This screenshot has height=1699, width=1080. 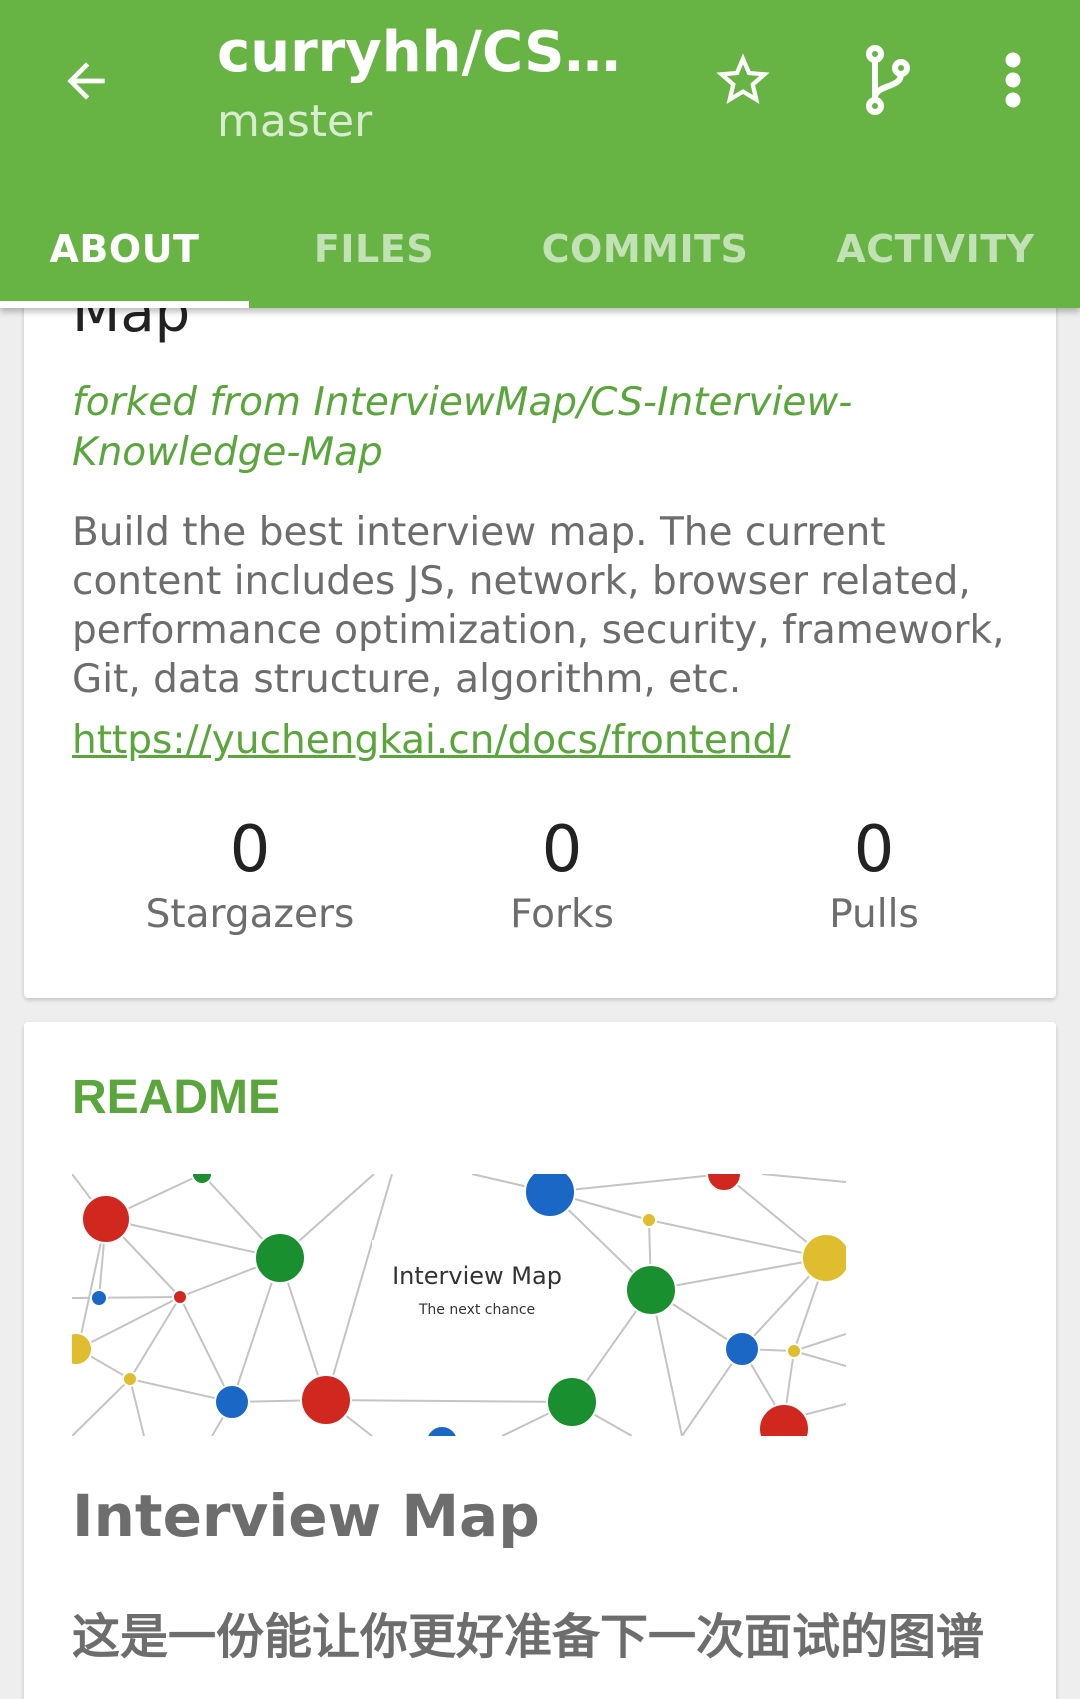 I want to click on repo-tabs: ABOUT FILES COMMITS ACTIVITY, so click(x=540, y=249).